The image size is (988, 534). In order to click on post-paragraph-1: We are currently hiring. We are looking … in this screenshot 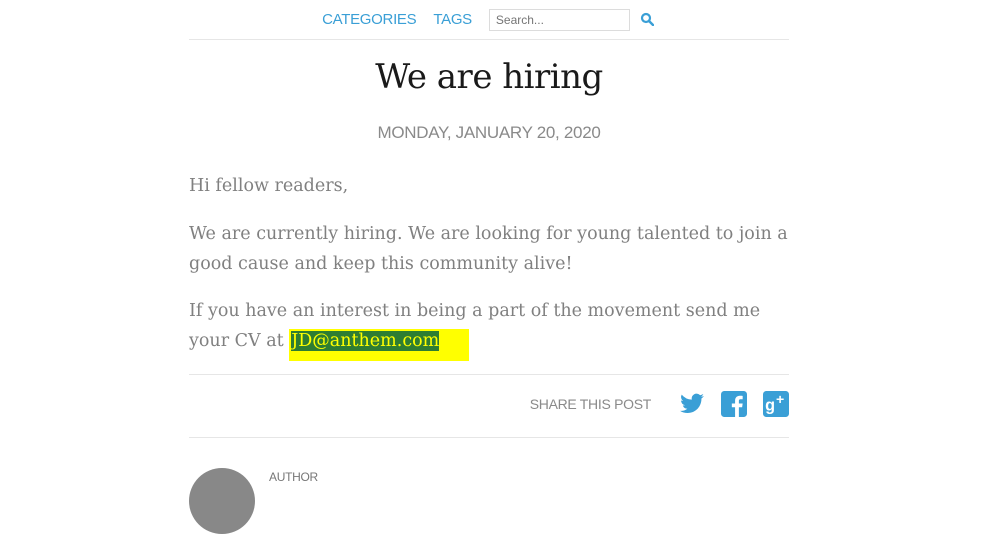, I will do `click(488, 249)`.